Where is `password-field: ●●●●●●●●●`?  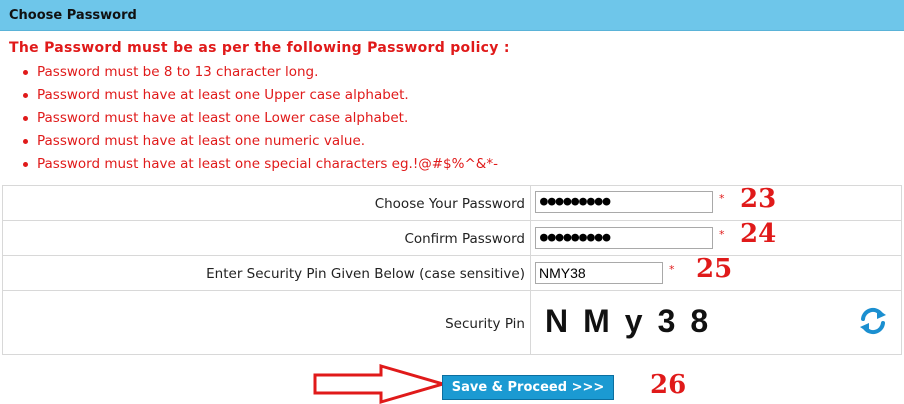 password-field: ●●●●●●●●● is located at coordinates (624, 202).